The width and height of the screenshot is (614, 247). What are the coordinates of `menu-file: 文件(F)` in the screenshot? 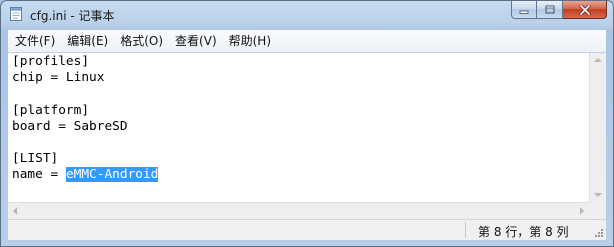 It's located at (34, 41).